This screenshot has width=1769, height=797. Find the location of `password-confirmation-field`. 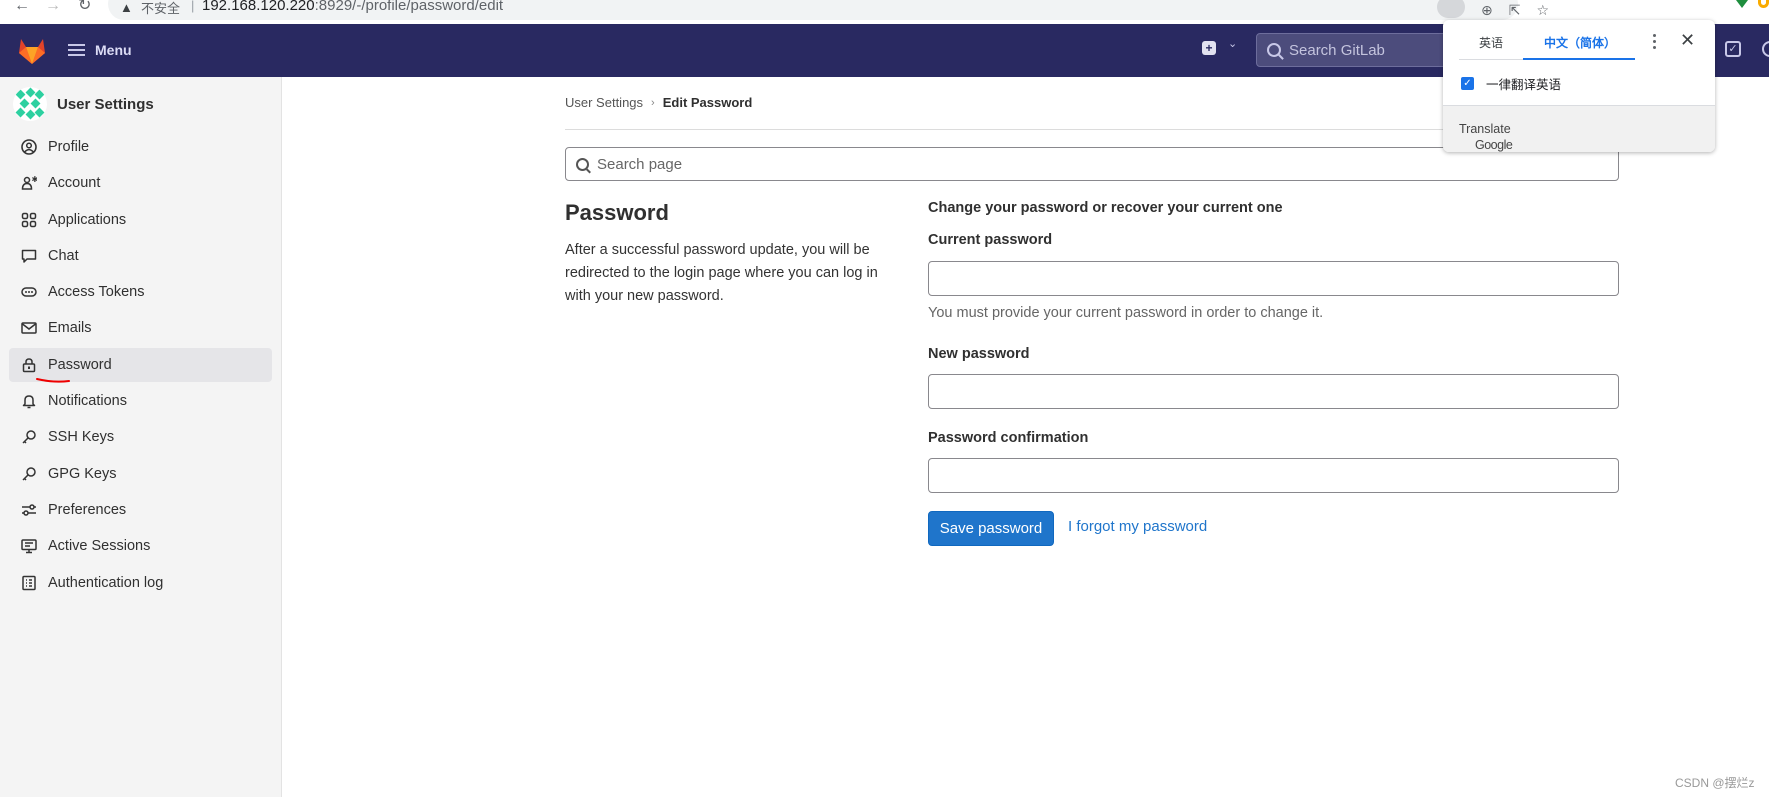

password-confirmation-field is located at coordinates (1273, 475).